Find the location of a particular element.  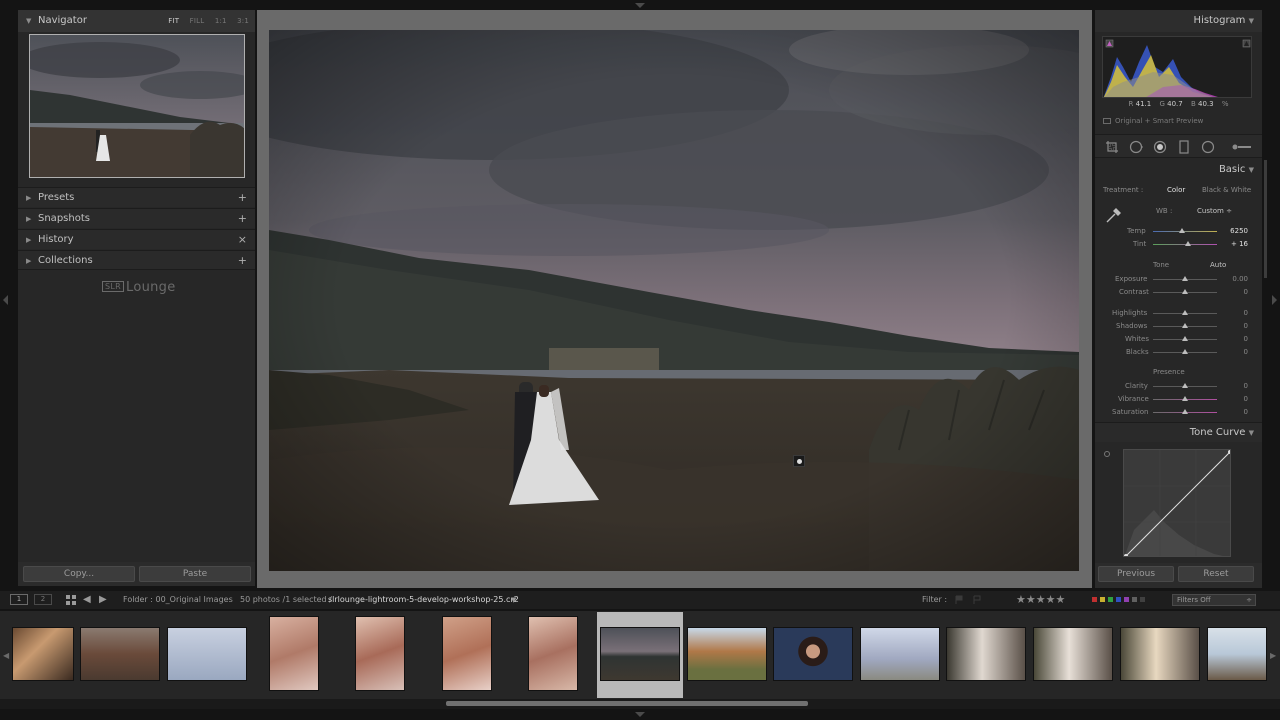

star-rating-filter: ★★★★★ is located at coordinates (1040, 600).